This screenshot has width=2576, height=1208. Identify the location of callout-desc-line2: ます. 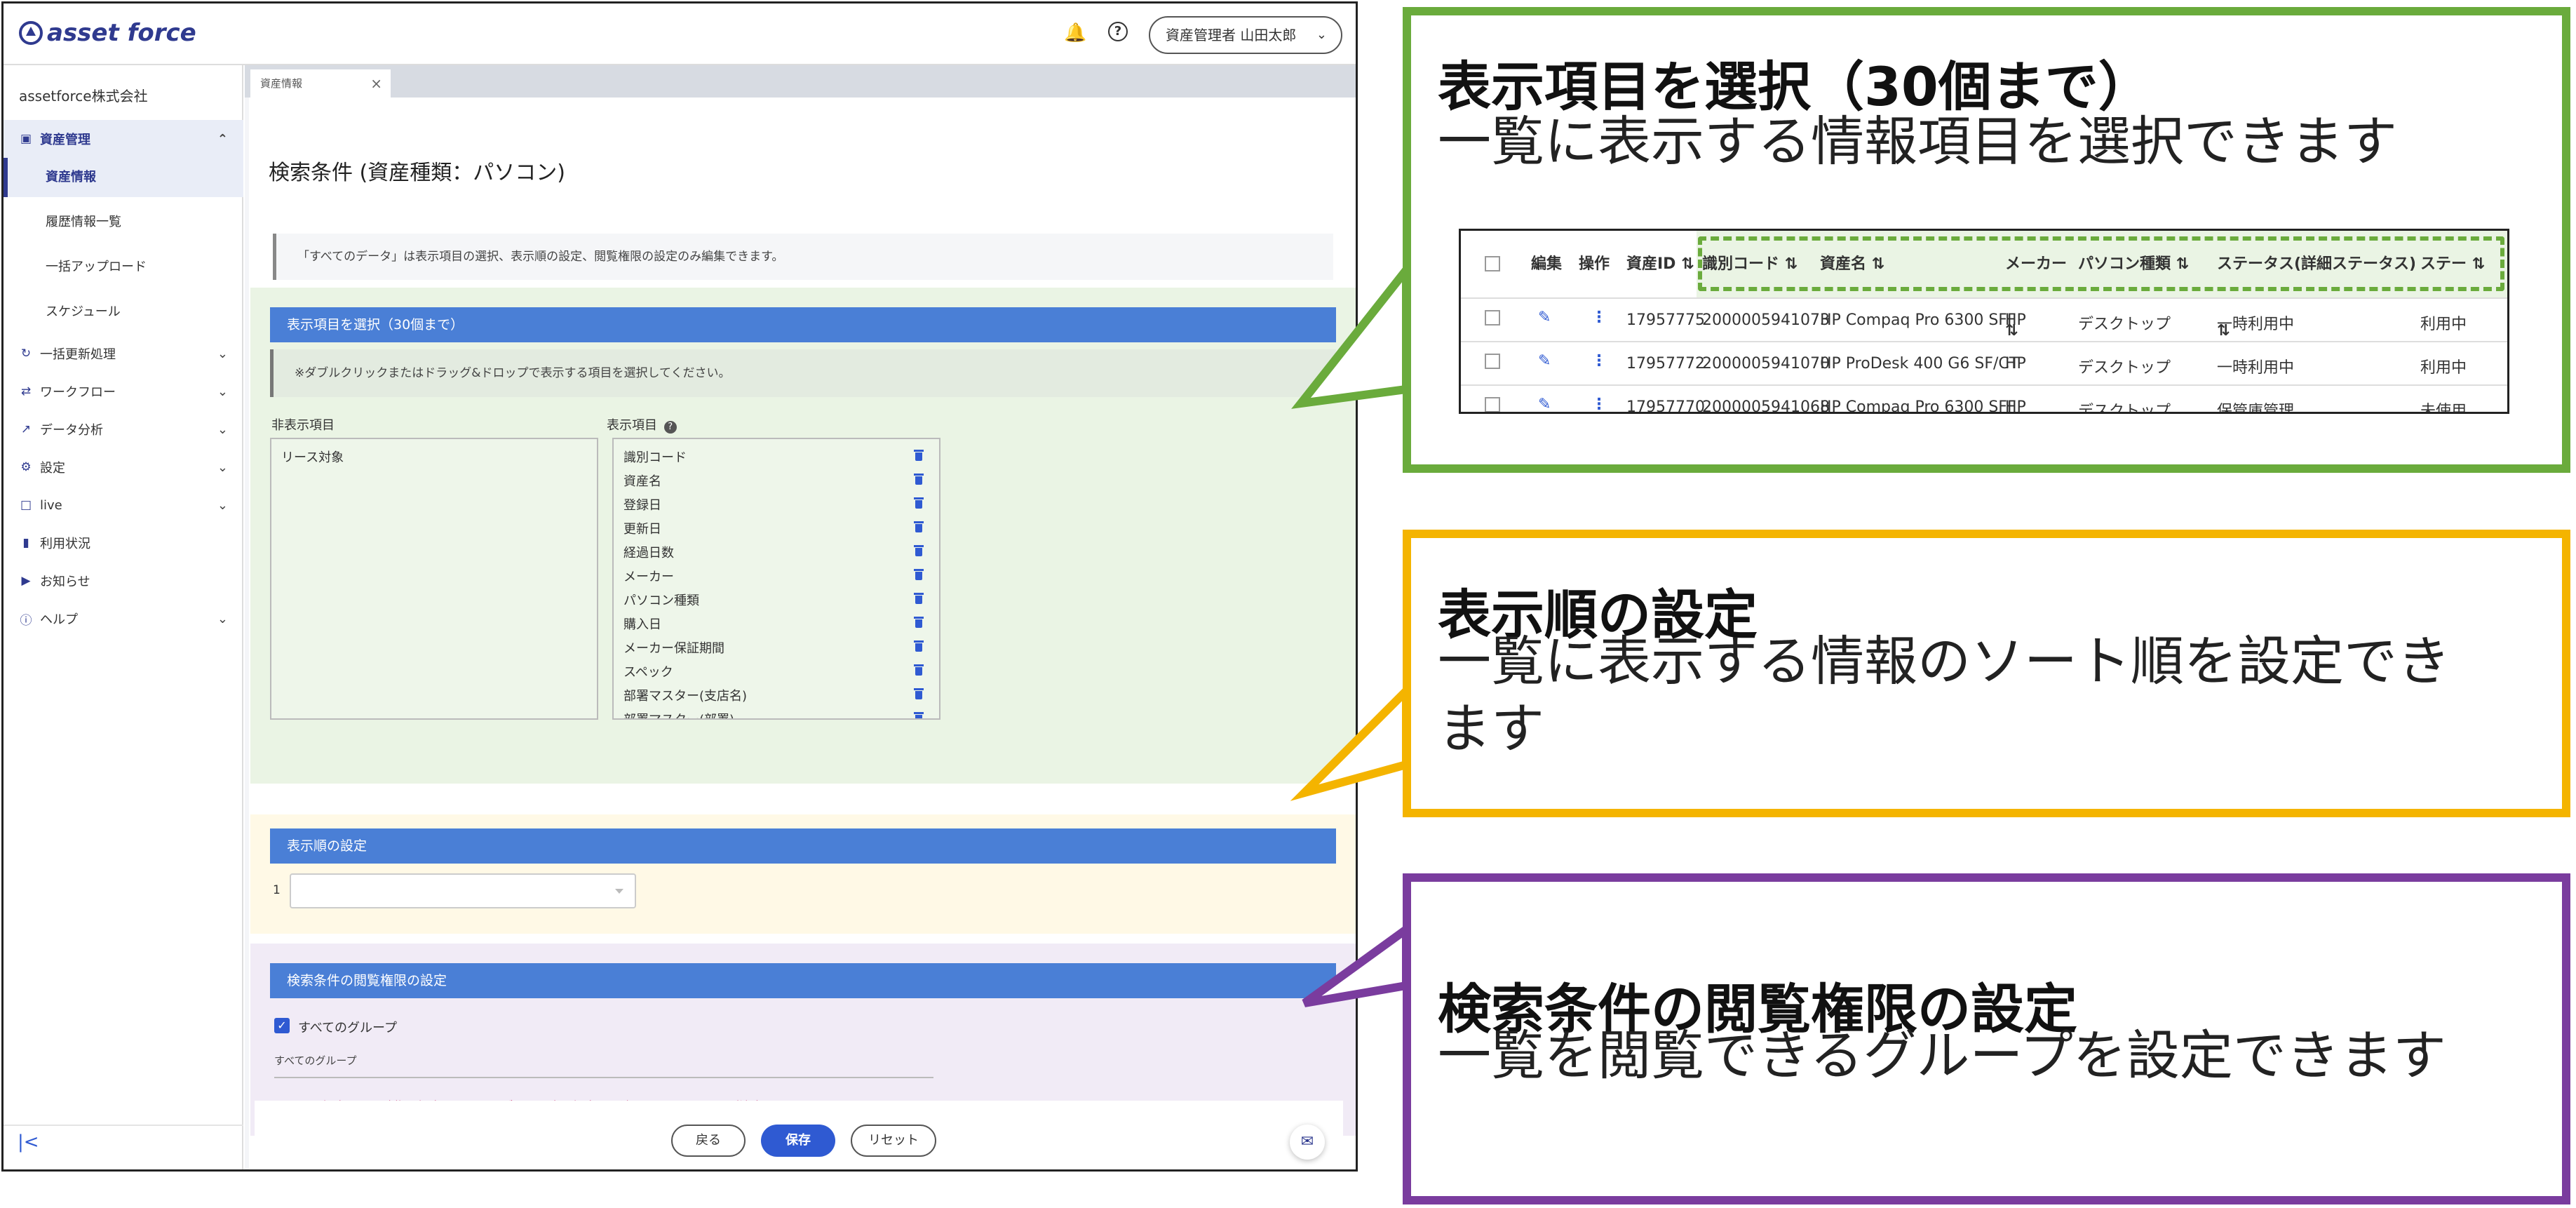
(1491, 728).